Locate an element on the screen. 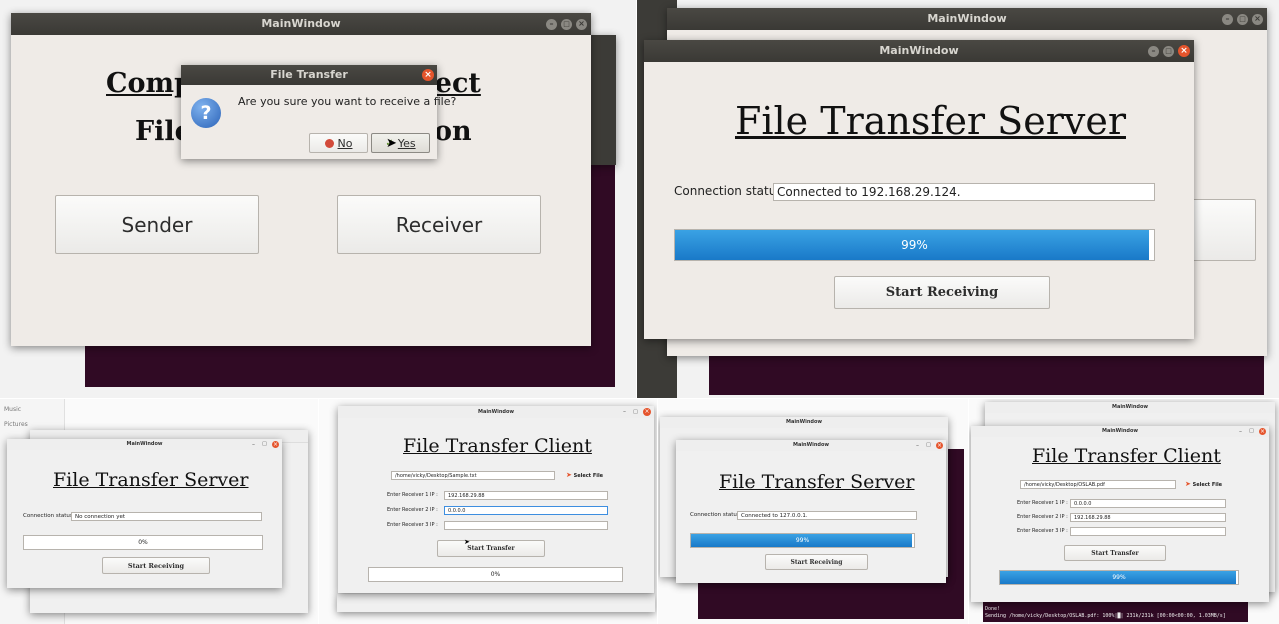  connection-status-field: Connected to 127.0.0.1. is located at coordinates (827, 515).